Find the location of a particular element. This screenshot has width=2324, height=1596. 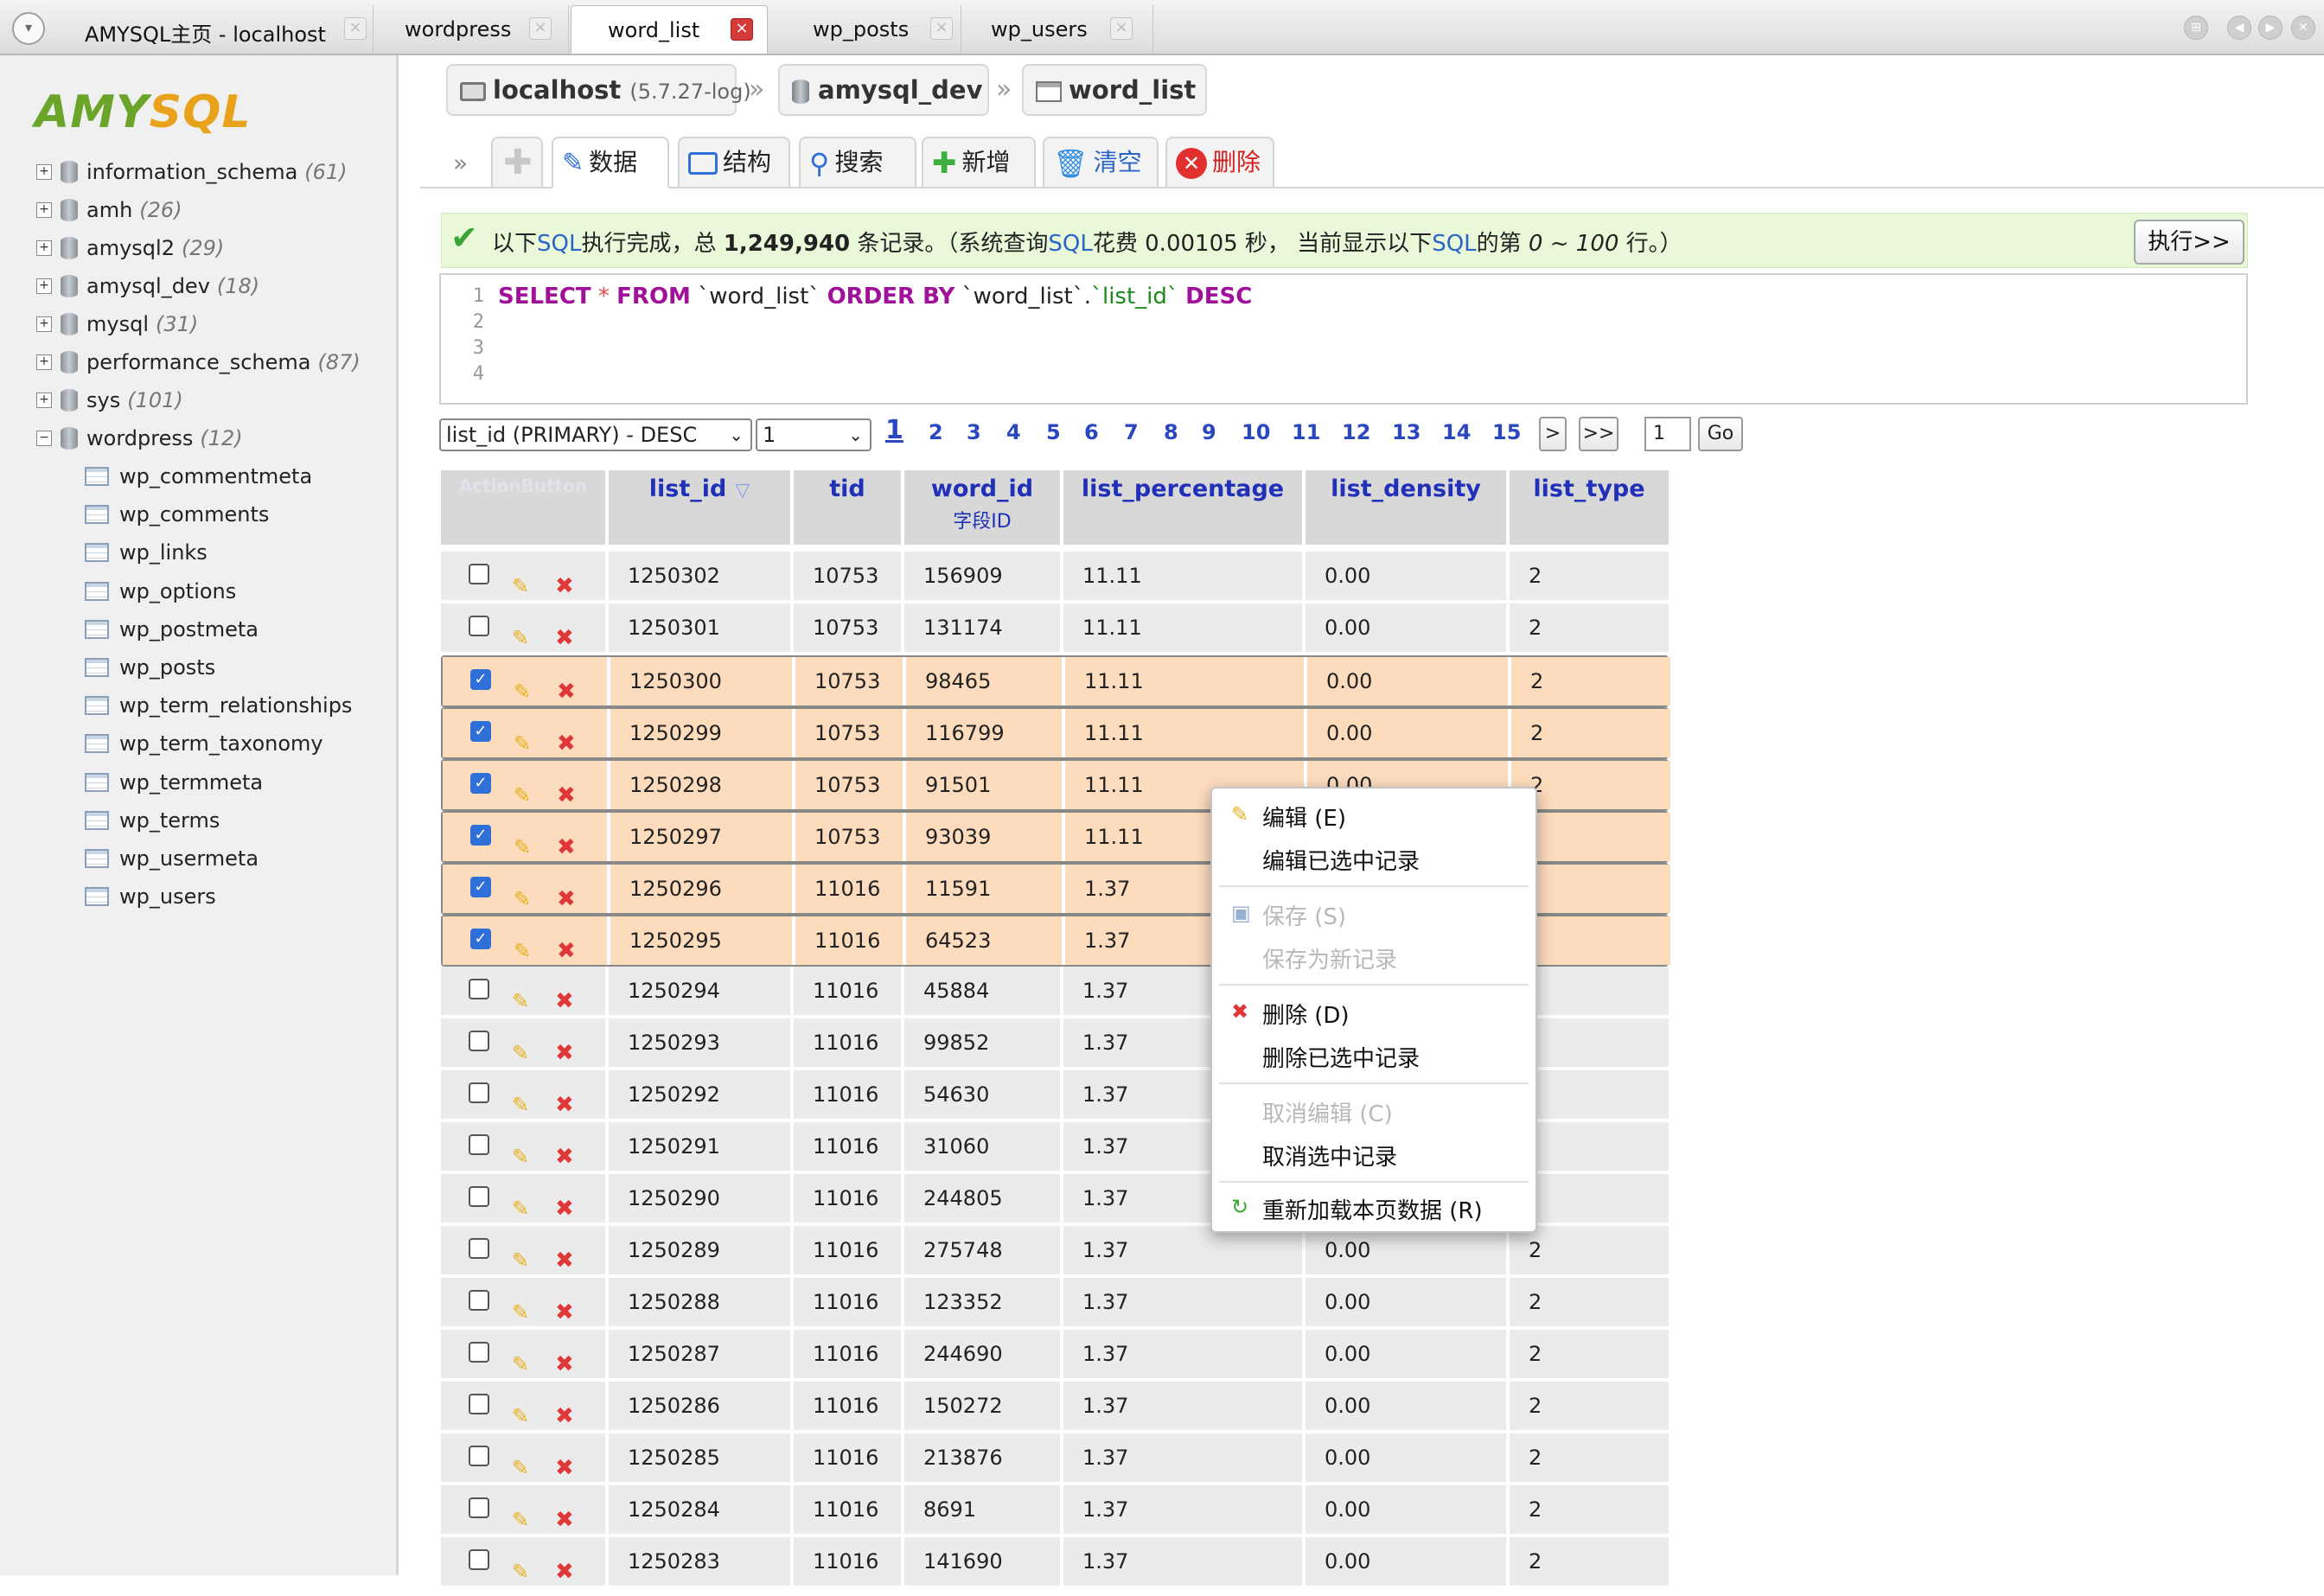

menu-item-reload: 重新加载本页数据 (R) is located at coordinates (1372, 1209).